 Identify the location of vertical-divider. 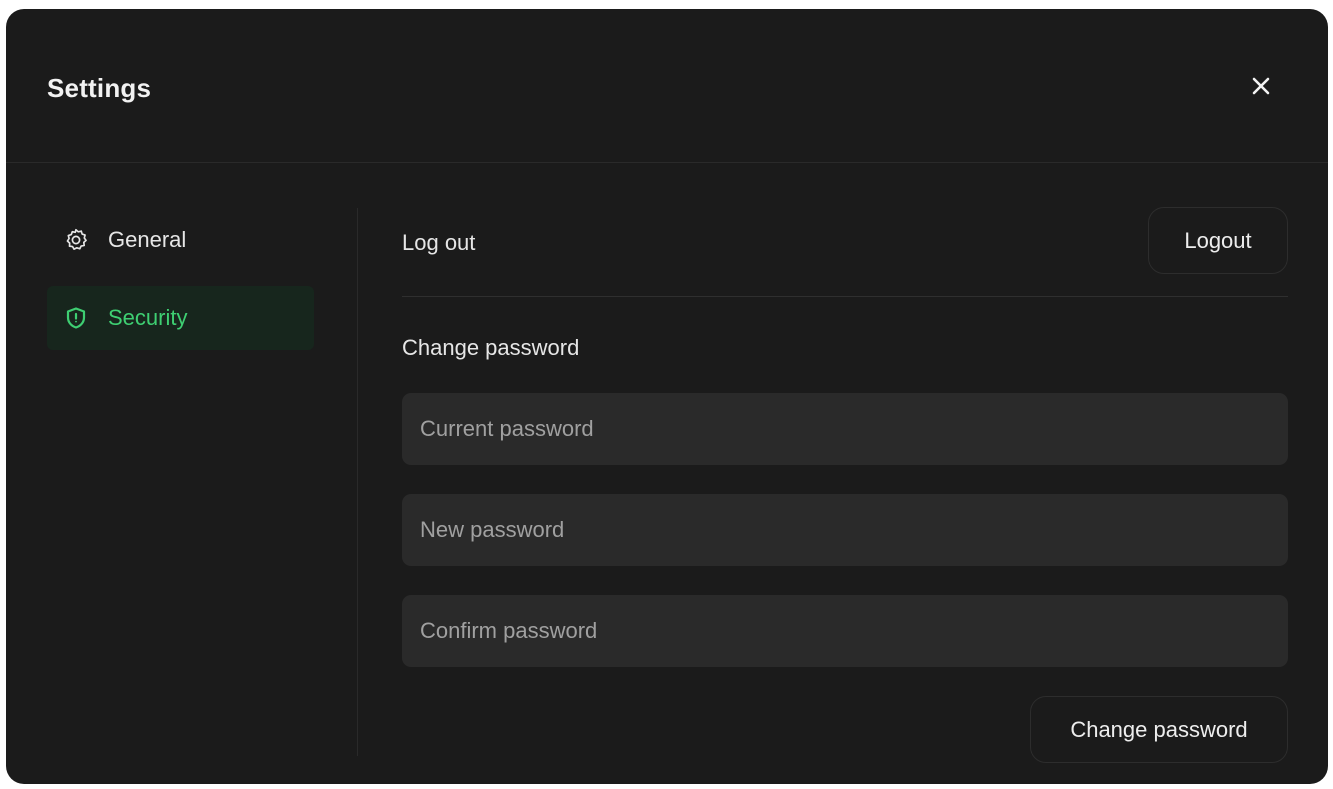
(357, 482).